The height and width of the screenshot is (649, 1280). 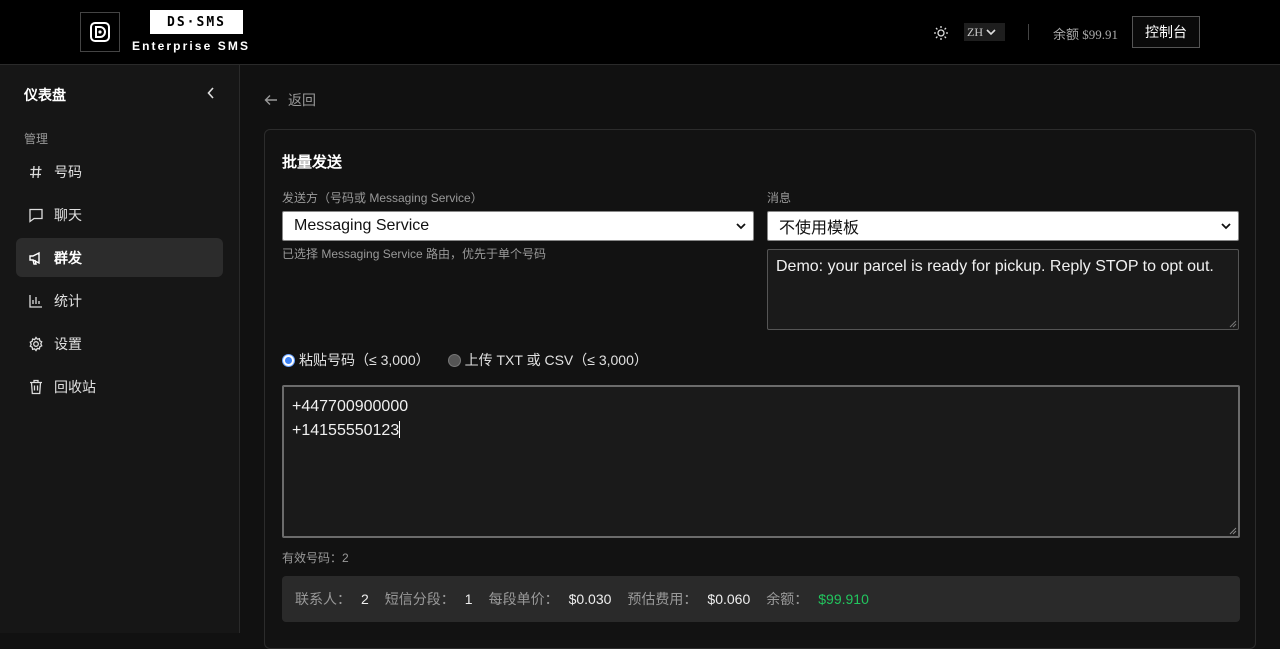 What do you see at coordinates (365, 599) in the screenshot?
I see `contacts-value: 2` at bounding box center [365, 599].